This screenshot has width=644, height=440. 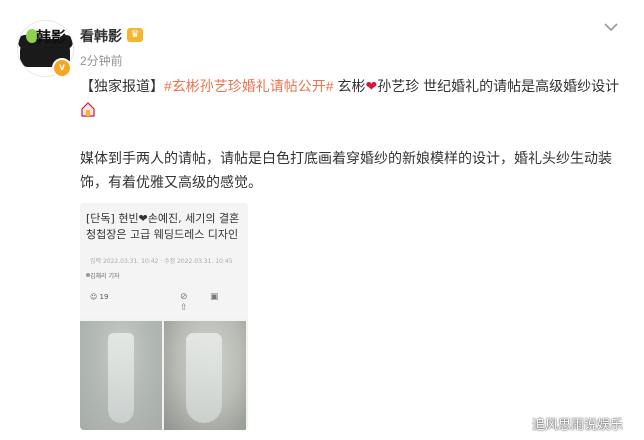 I want to click on watermark: 追风思雨说娱乐, so click(x=578, y=425).